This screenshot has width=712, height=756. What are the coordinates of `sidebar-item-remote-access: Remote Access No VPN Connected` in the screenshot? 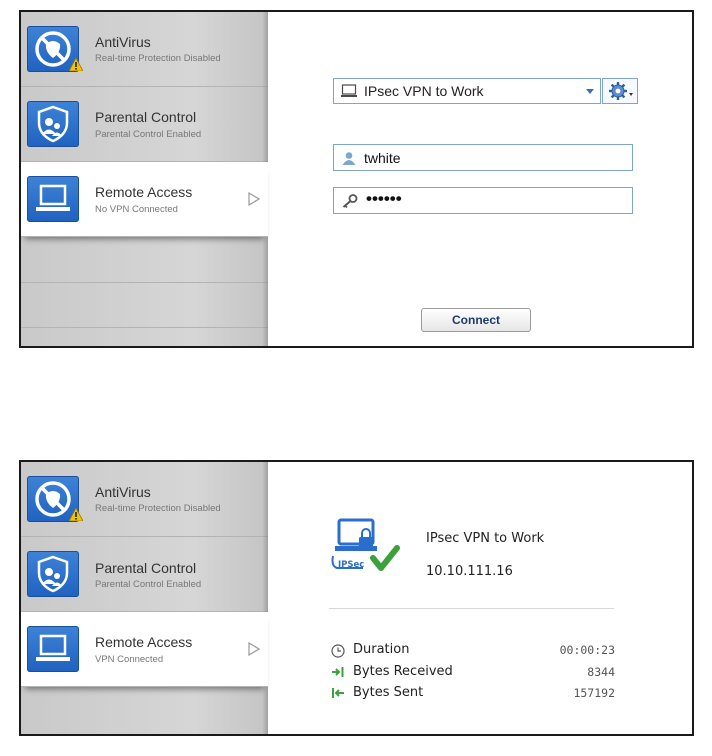 It's located at (144, 199).